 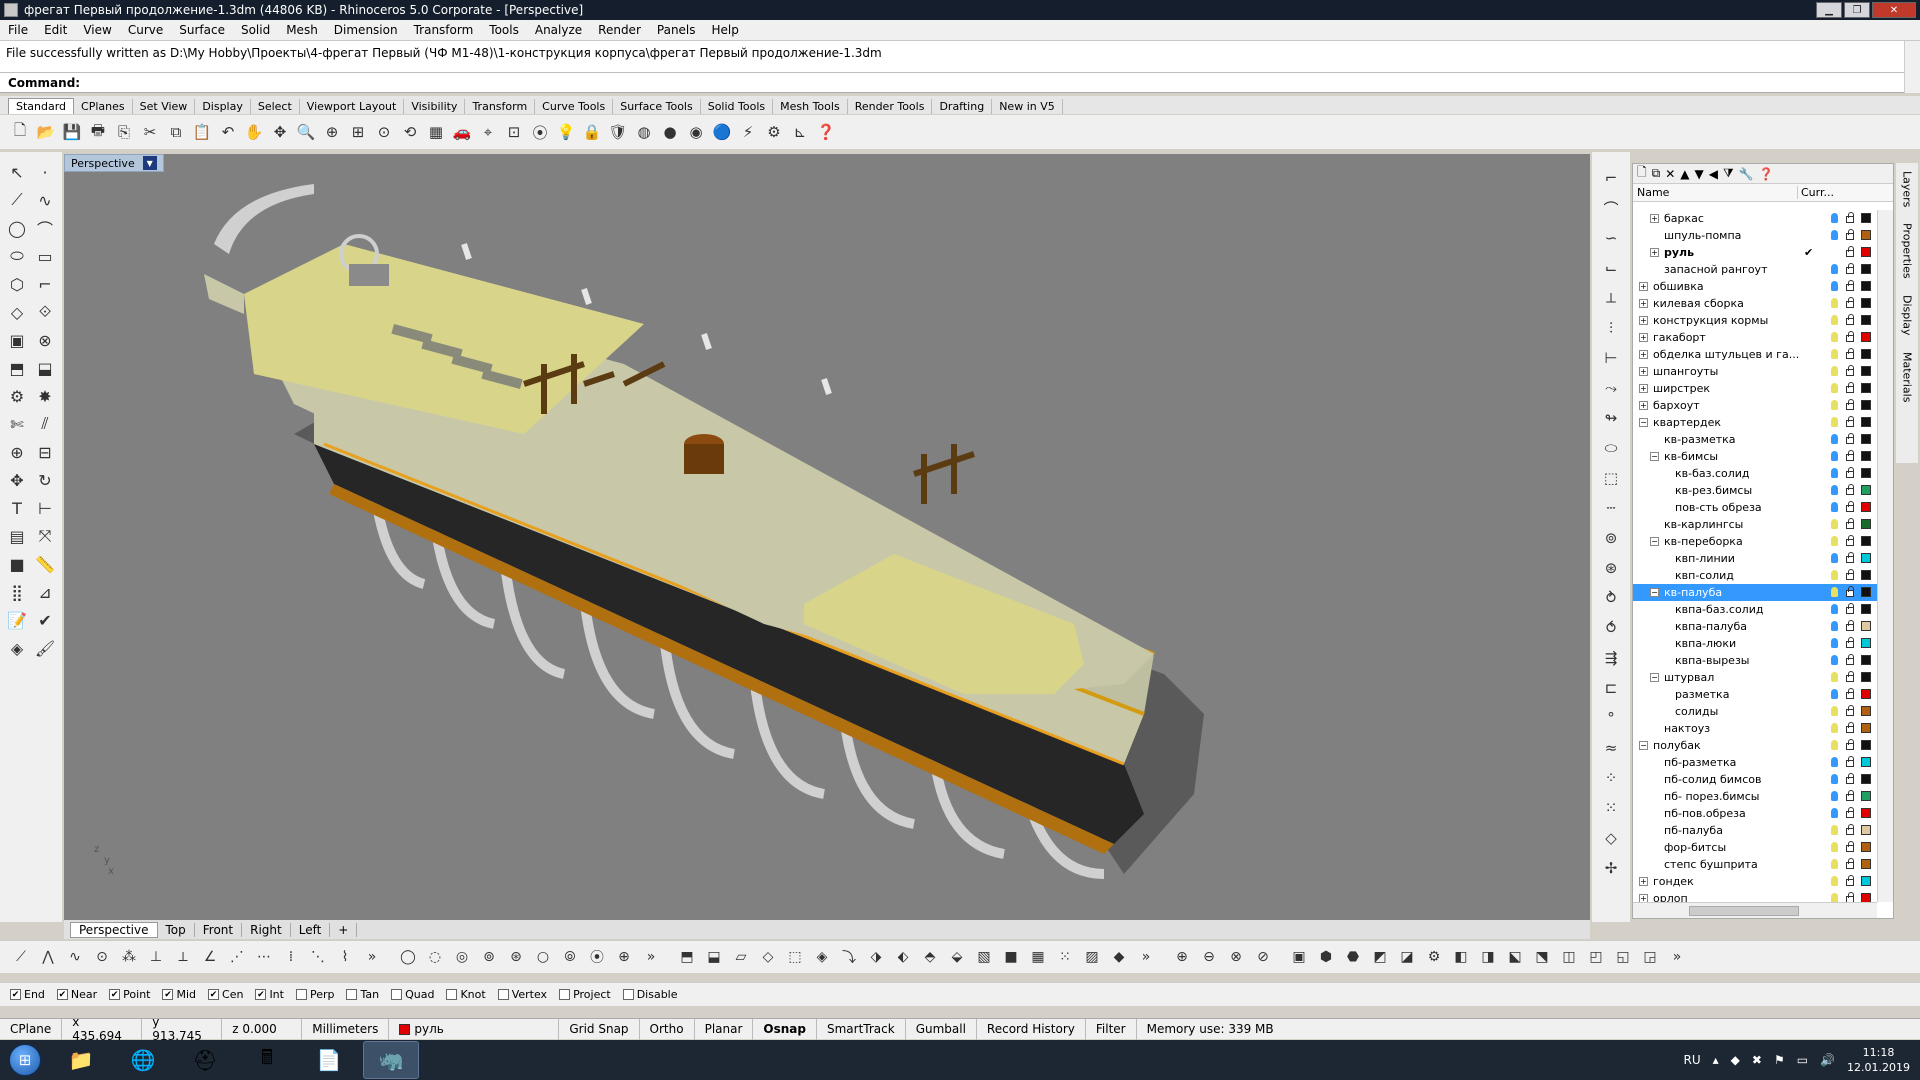 What do you see at coordinates (1857, 10) in the screenshot?
I see `maximize-button: ❐` at bounding box center [1857, 10].